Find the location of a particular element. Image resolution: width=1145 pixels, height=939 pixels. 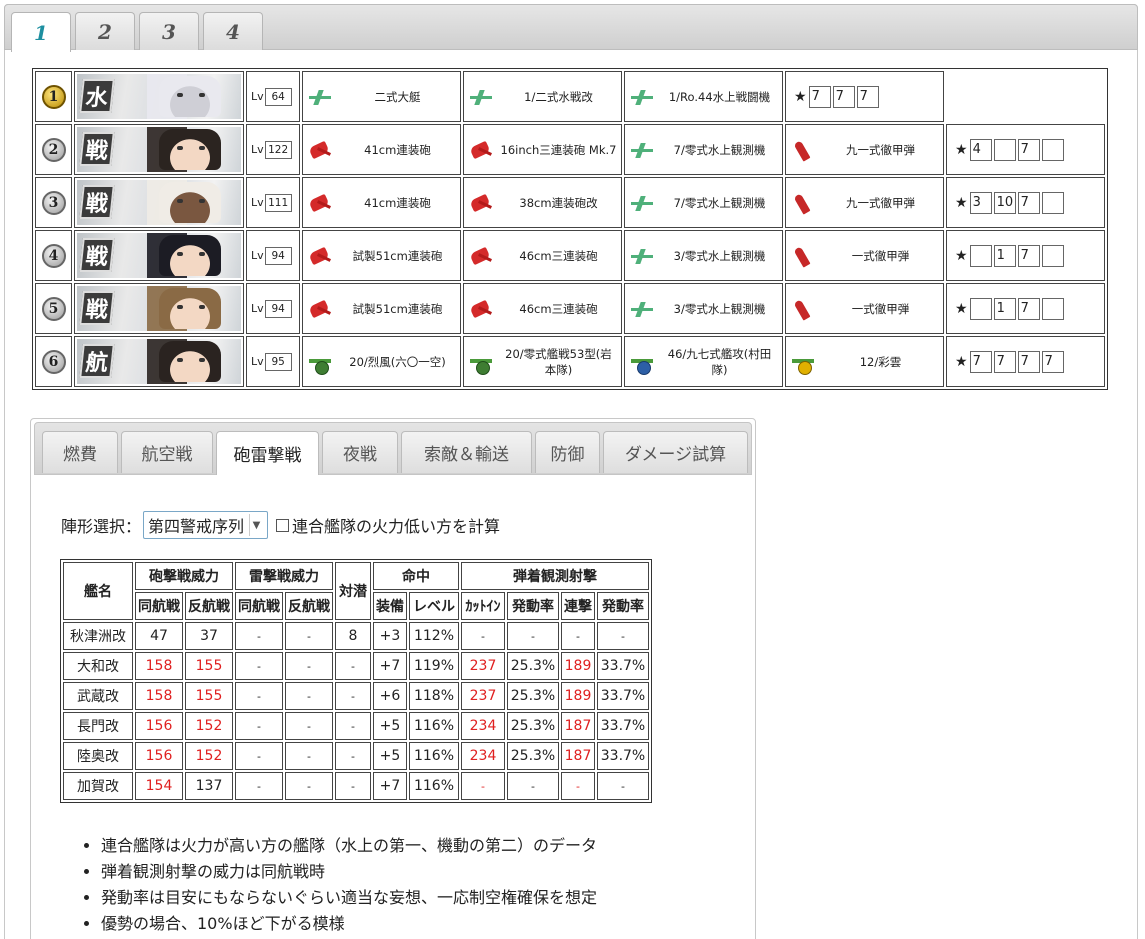

level-input: 95 is located at coordinates (278, 361).